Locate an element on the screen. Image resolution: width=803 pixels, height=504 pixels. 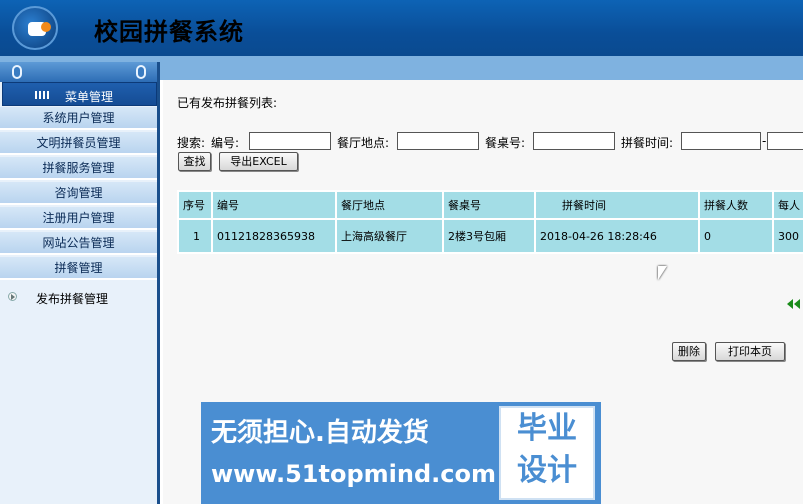
cell-place: 上海高级餐厅 is located at coordinates (389, 236).